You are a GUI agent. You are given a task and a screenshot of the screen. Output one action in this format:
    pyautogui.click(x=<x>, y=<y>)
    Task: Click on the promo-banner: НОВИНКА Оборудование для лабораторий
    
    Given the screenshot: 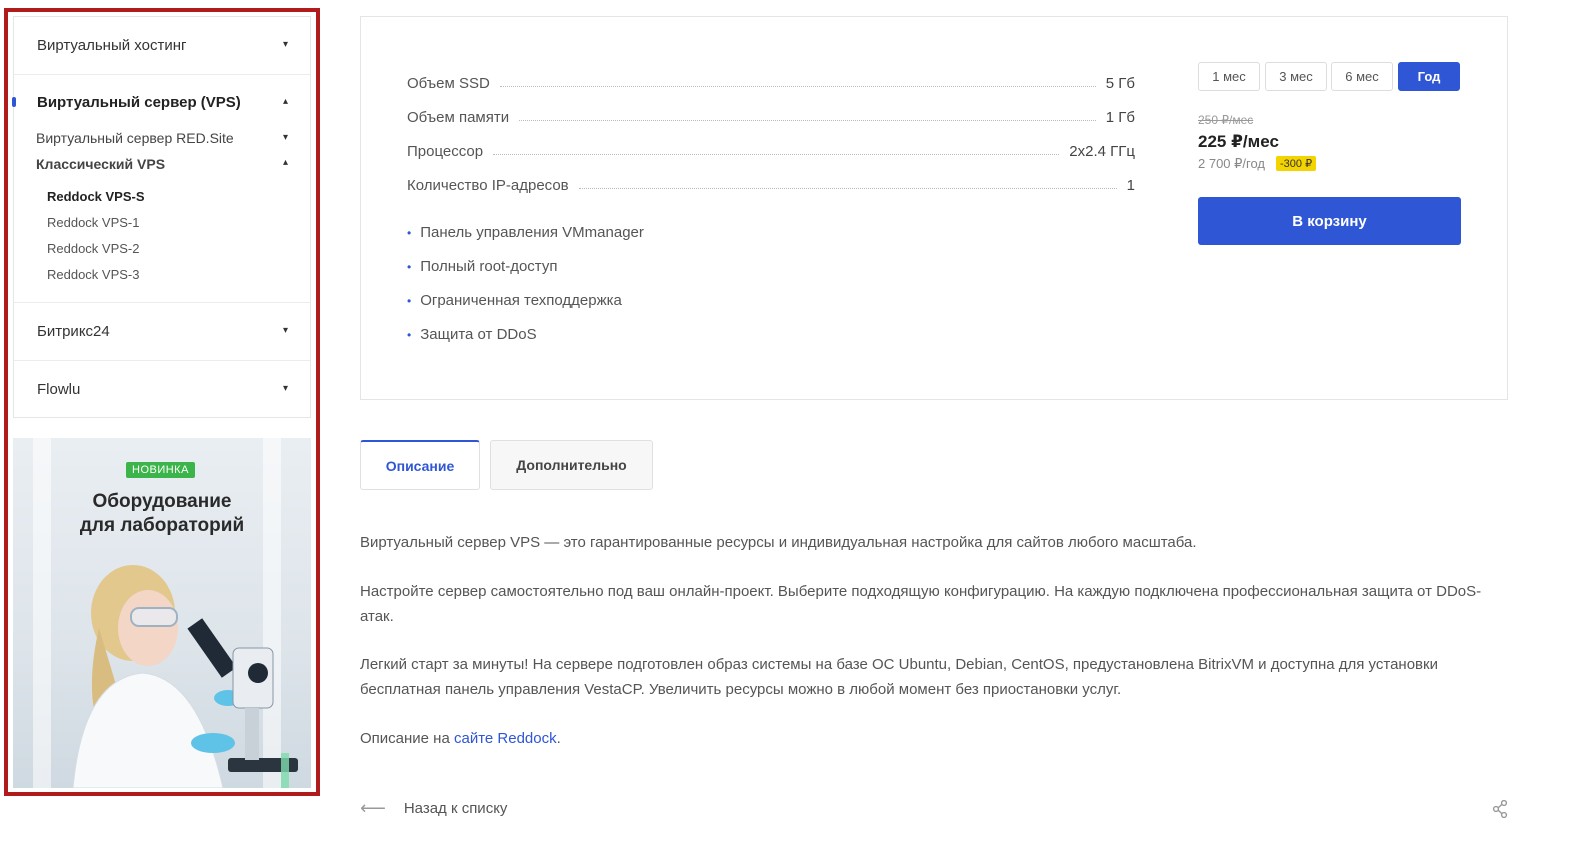 What is the action you would take?
    pyautogui.click(x=162, y=613)
    